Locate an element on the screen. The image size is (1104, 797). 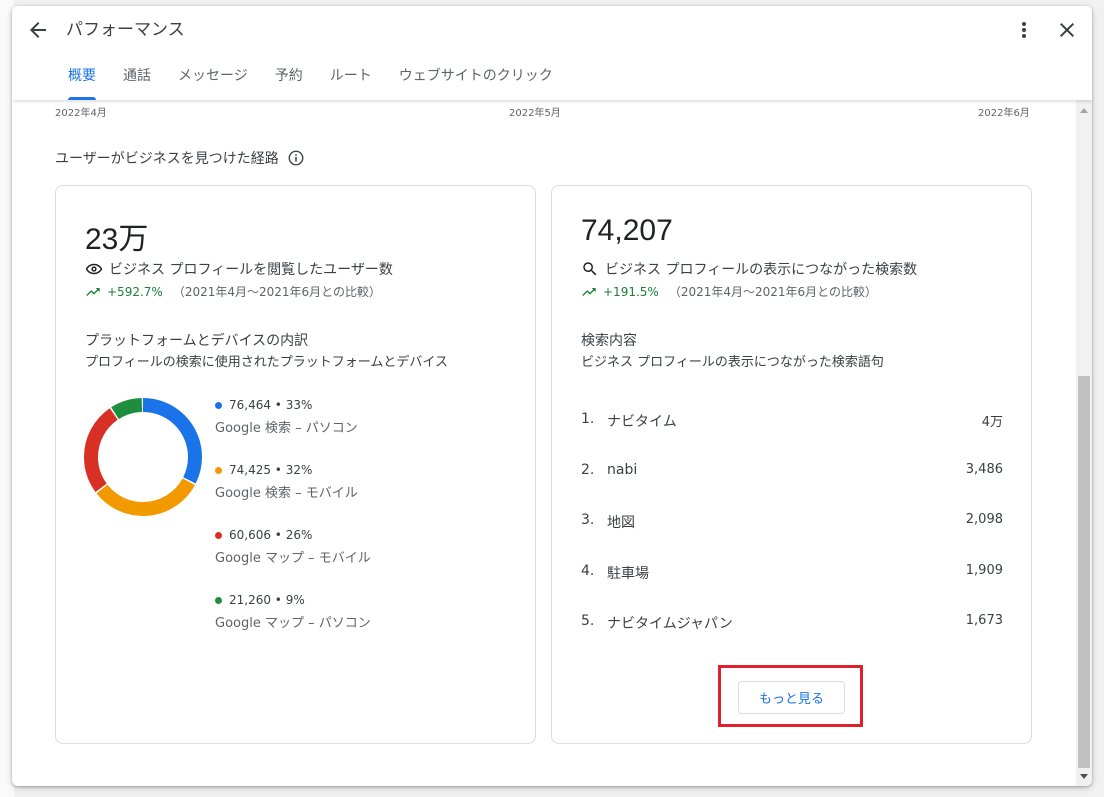
tab-website-clicks: ウェブサイトのクリック is located at coordinates (476, 79).